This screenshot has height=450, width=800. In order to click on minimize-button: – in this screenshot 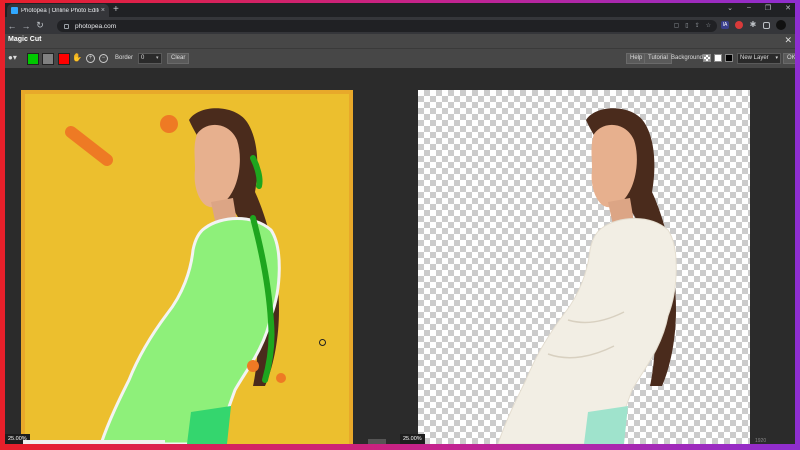, I will do `click(749, 8)`.